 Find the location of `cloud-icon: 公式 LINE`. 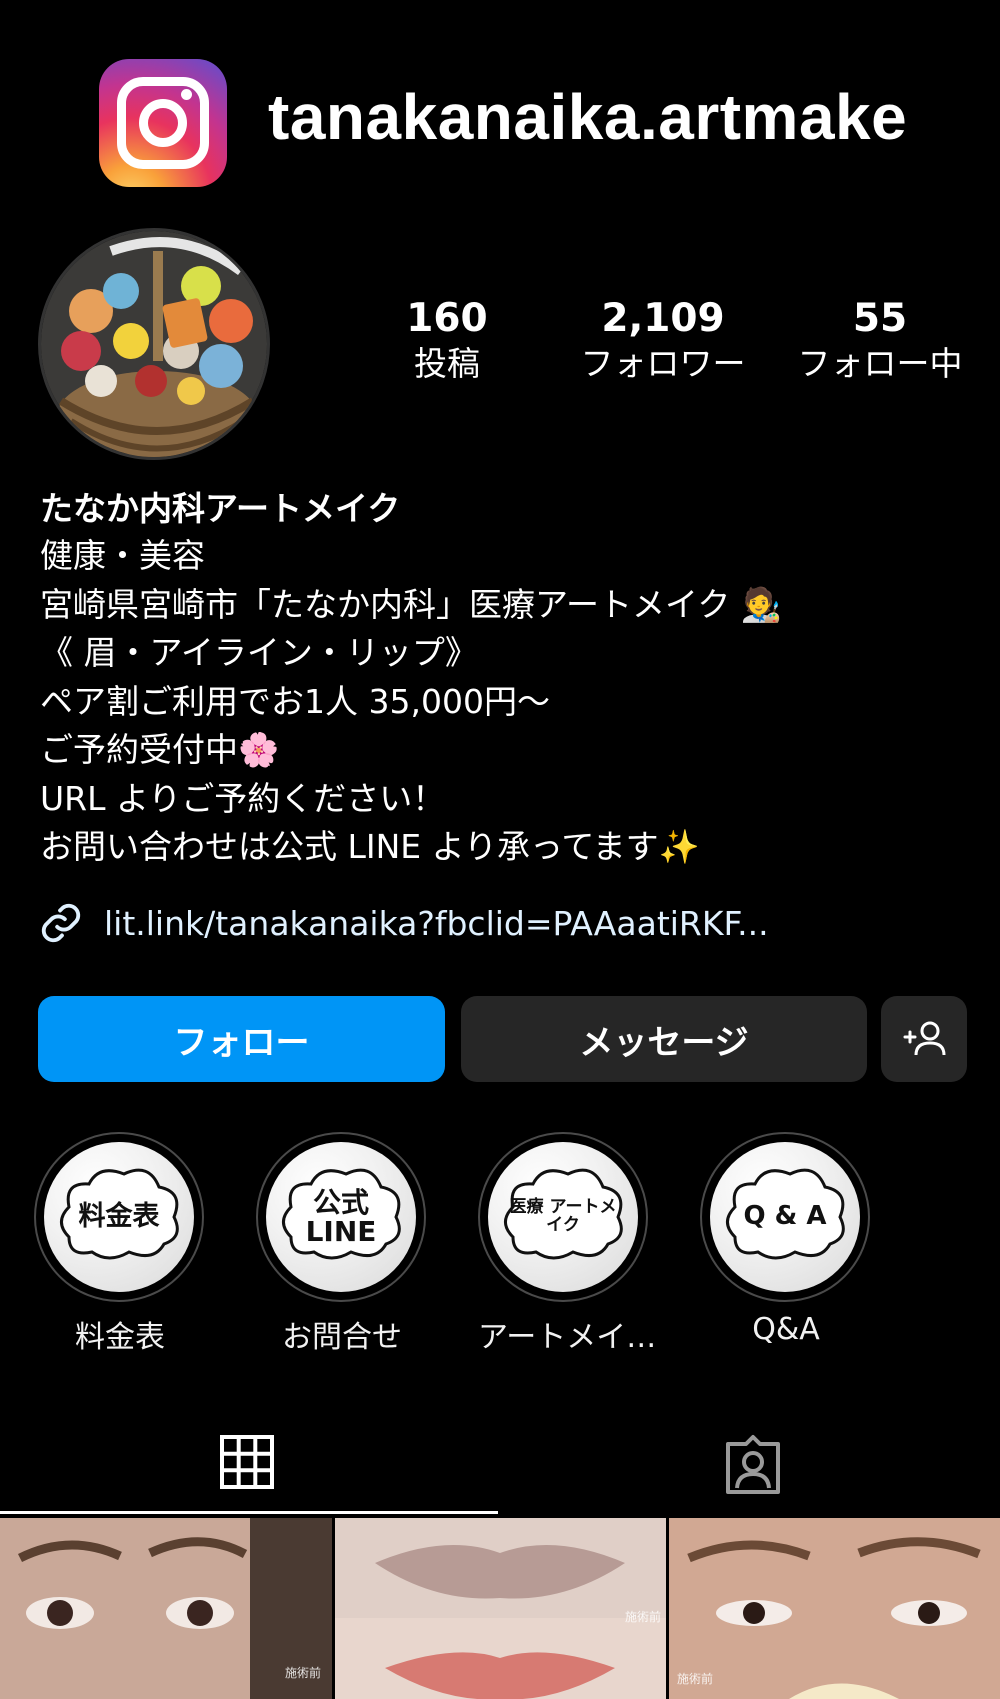

cloud-icon: 公式 LINE is located at coordinates (341, 1217).